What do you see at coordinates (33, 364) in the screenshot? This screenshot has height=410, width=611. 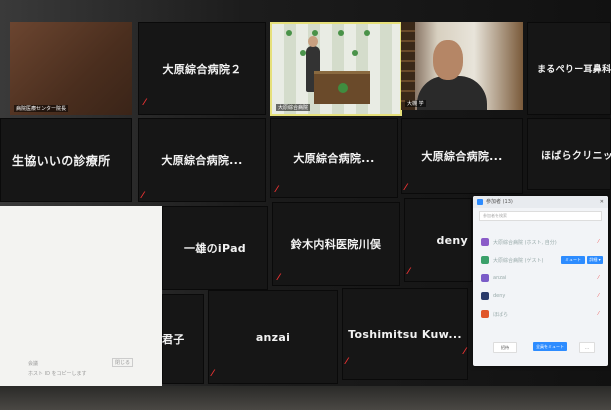 I see `shared-window-text: 会議` at bounding box center [33, 364].